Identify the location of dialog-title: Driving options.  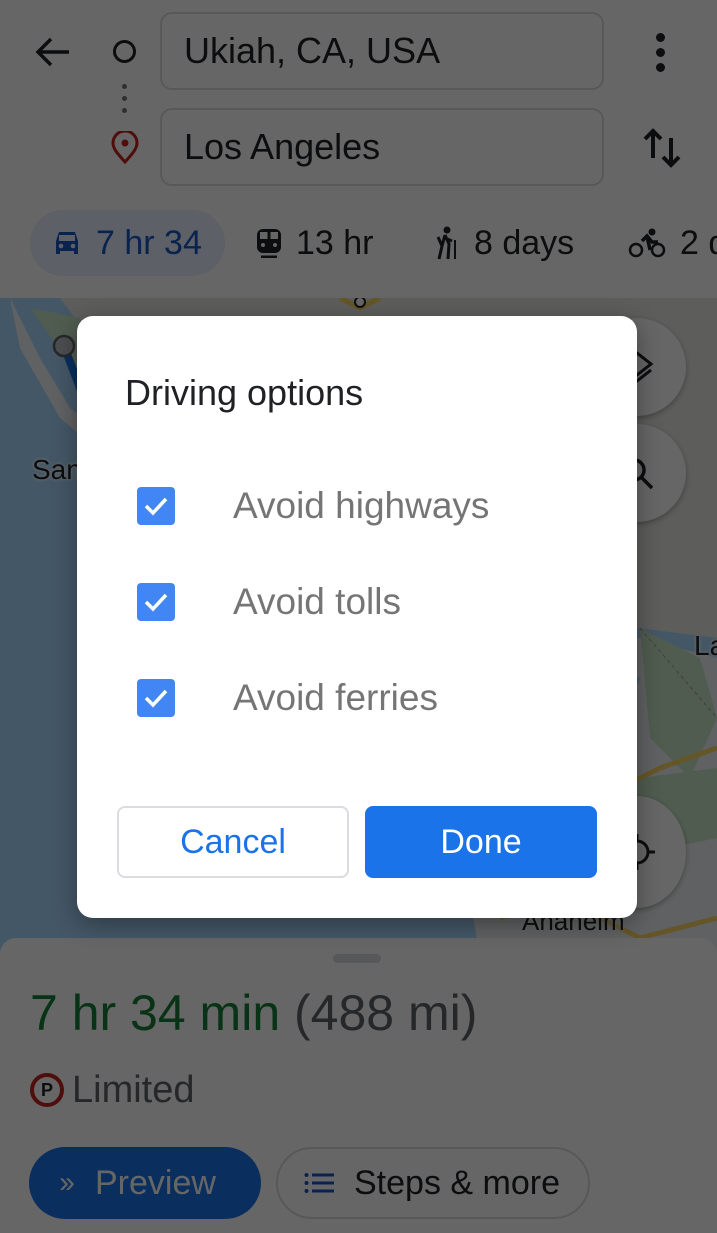
(244, 392).